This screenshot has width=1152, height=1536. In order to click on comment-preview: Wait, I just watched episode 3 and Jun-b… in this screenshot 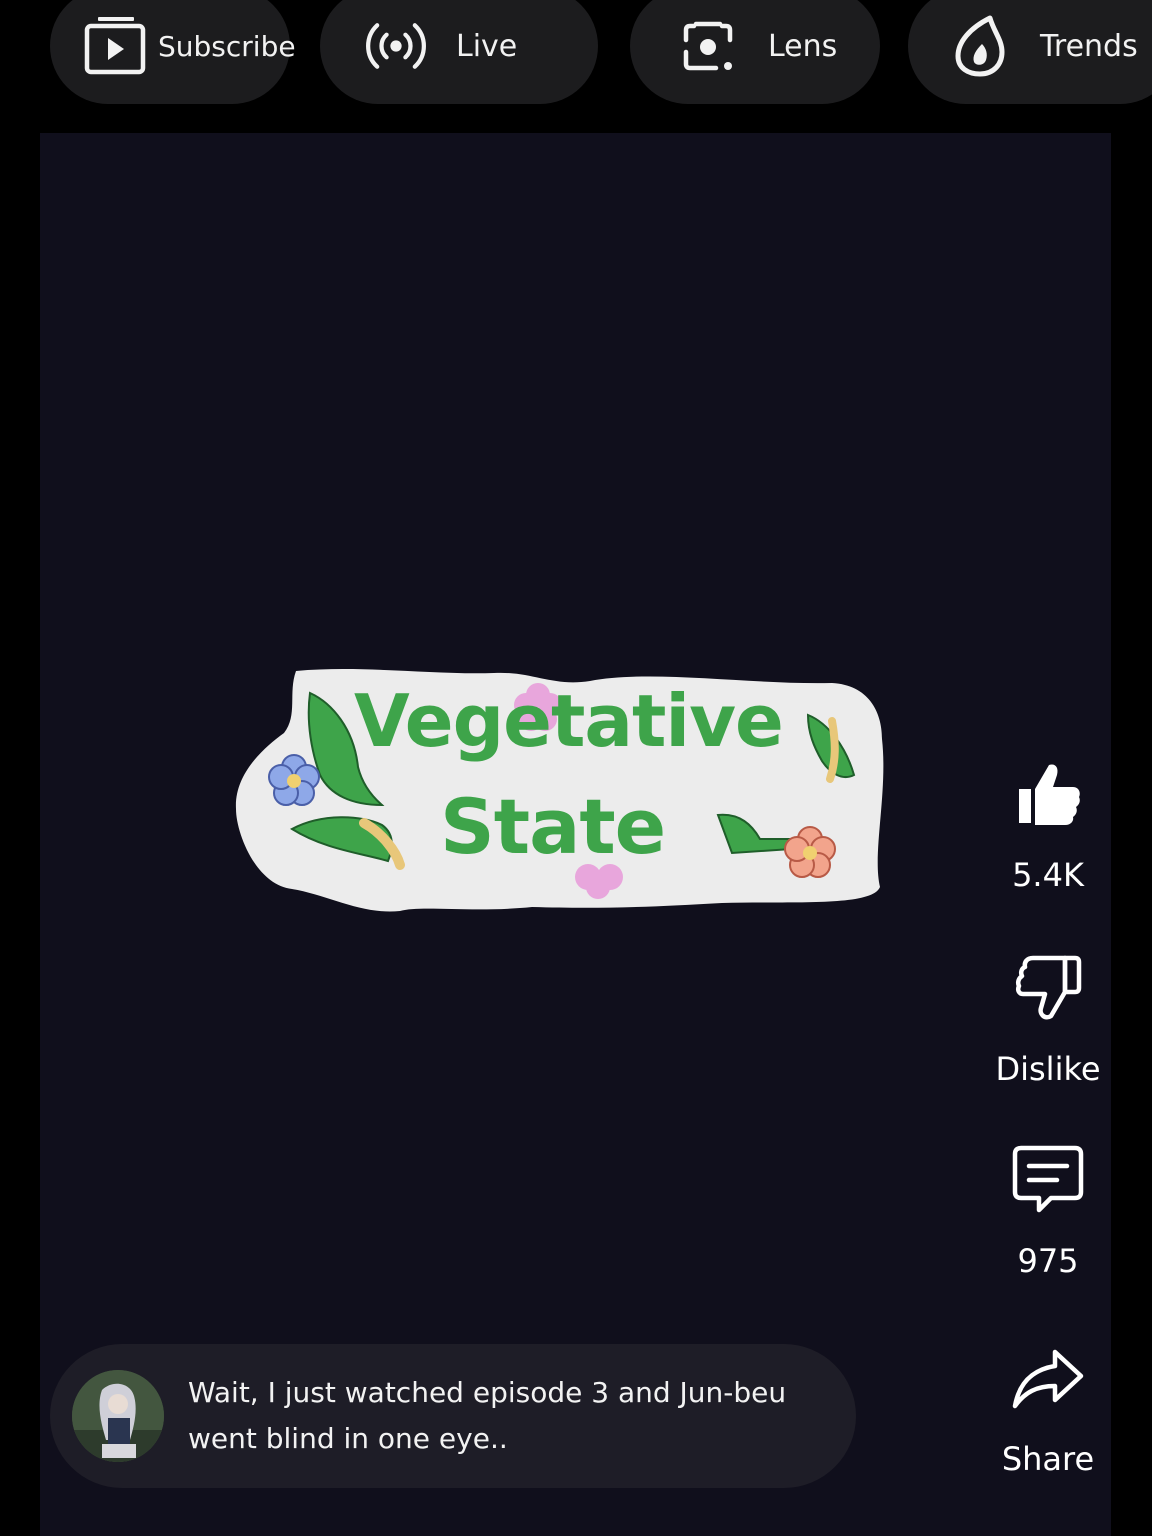, I will do `click(453, 1416)`.